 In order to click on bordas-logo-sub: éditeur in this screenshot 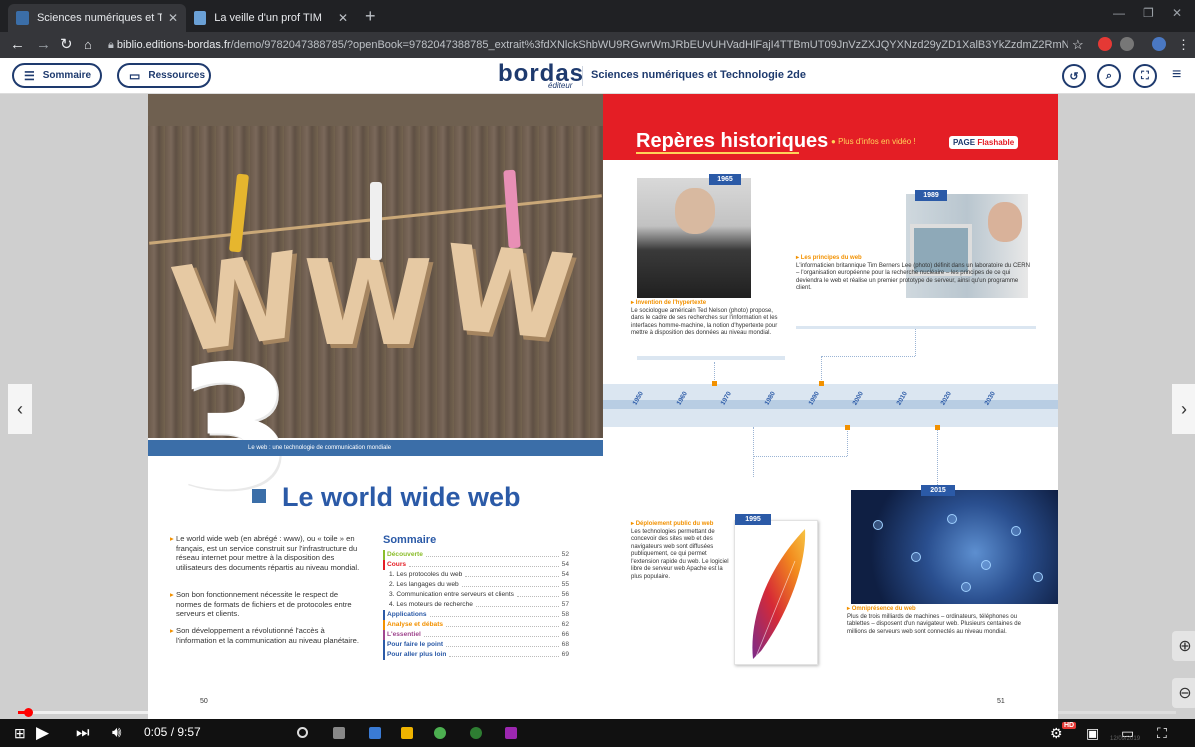, I will do `click(560, 85)`.